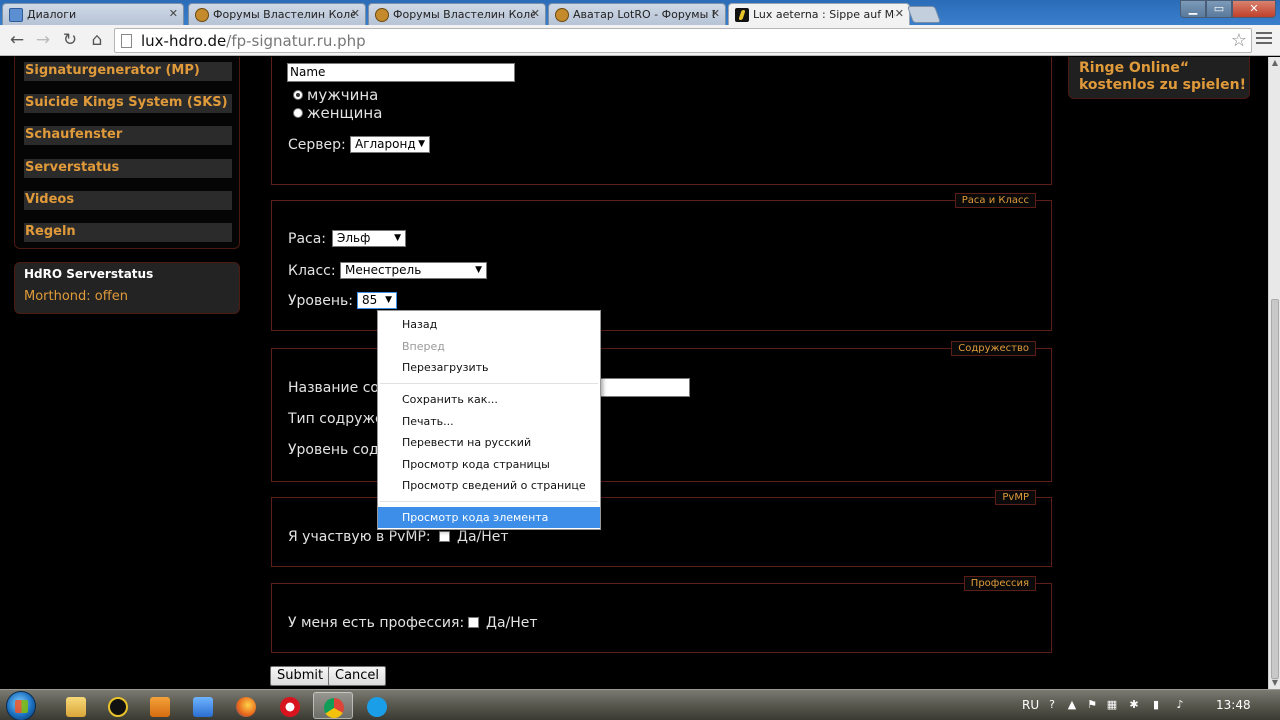  What do you see at coordinates (489, 367) in the screenshot?
I see `menu-item-reload: Перезагрузить` at bounding box center [489, 367].